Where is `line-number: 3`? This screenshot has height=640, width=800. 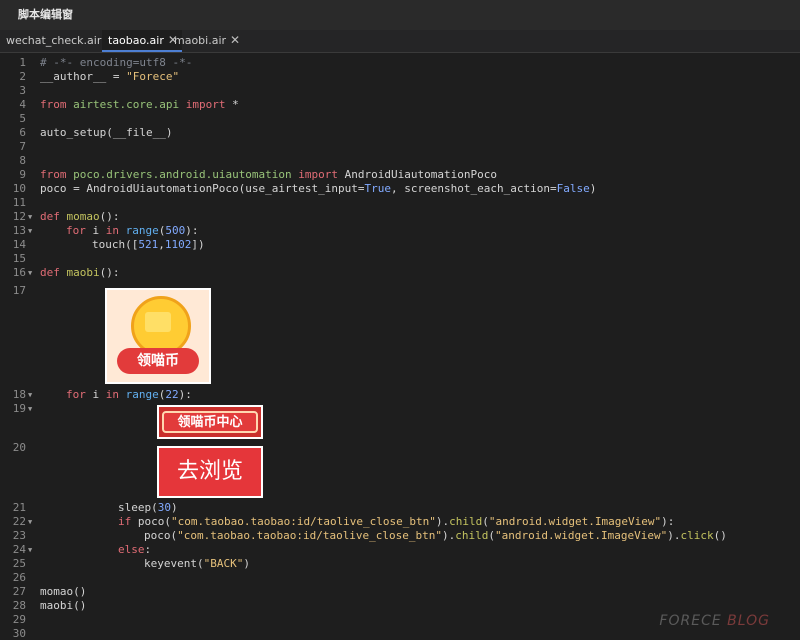 line-number: 3 is located at coordinates (22, 90).